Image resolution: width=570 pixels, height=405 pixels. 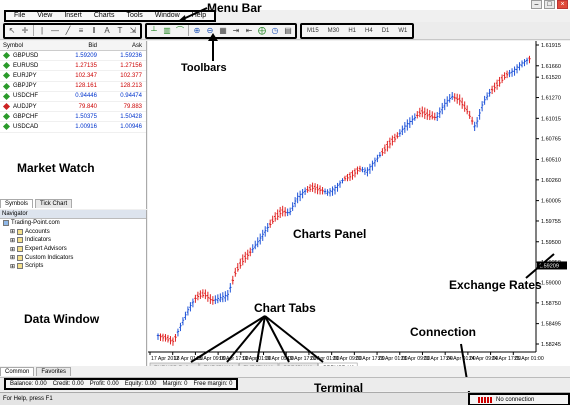 What do you see at coordinates (44, 16) in the screenshot?
I see `menu-view: View` at bounding box center [44, 16].